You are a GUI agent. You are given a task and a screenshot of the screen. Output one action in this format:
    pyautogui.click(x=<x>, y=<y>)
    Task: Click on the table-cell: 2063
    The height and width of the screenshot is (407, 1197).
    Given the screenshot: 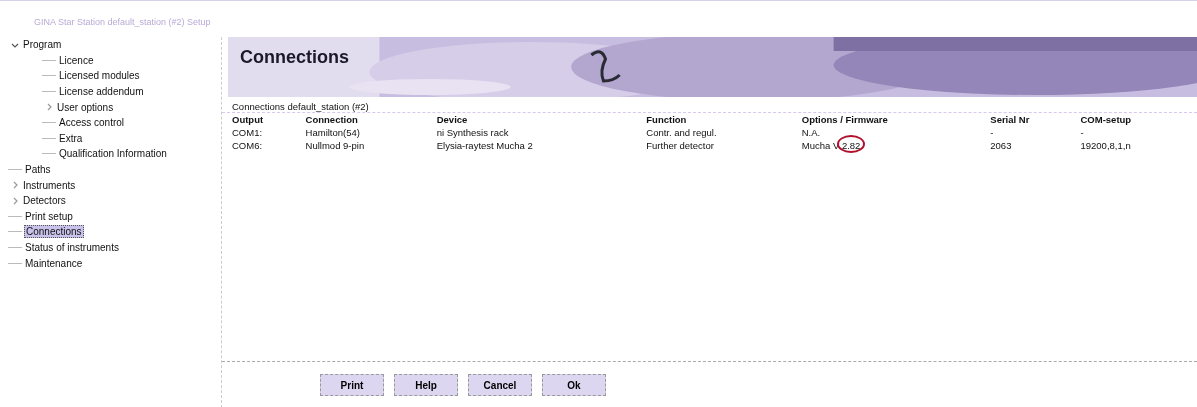 What is the action you would take?
    pyautogui.click(x=1001, y=145)
    